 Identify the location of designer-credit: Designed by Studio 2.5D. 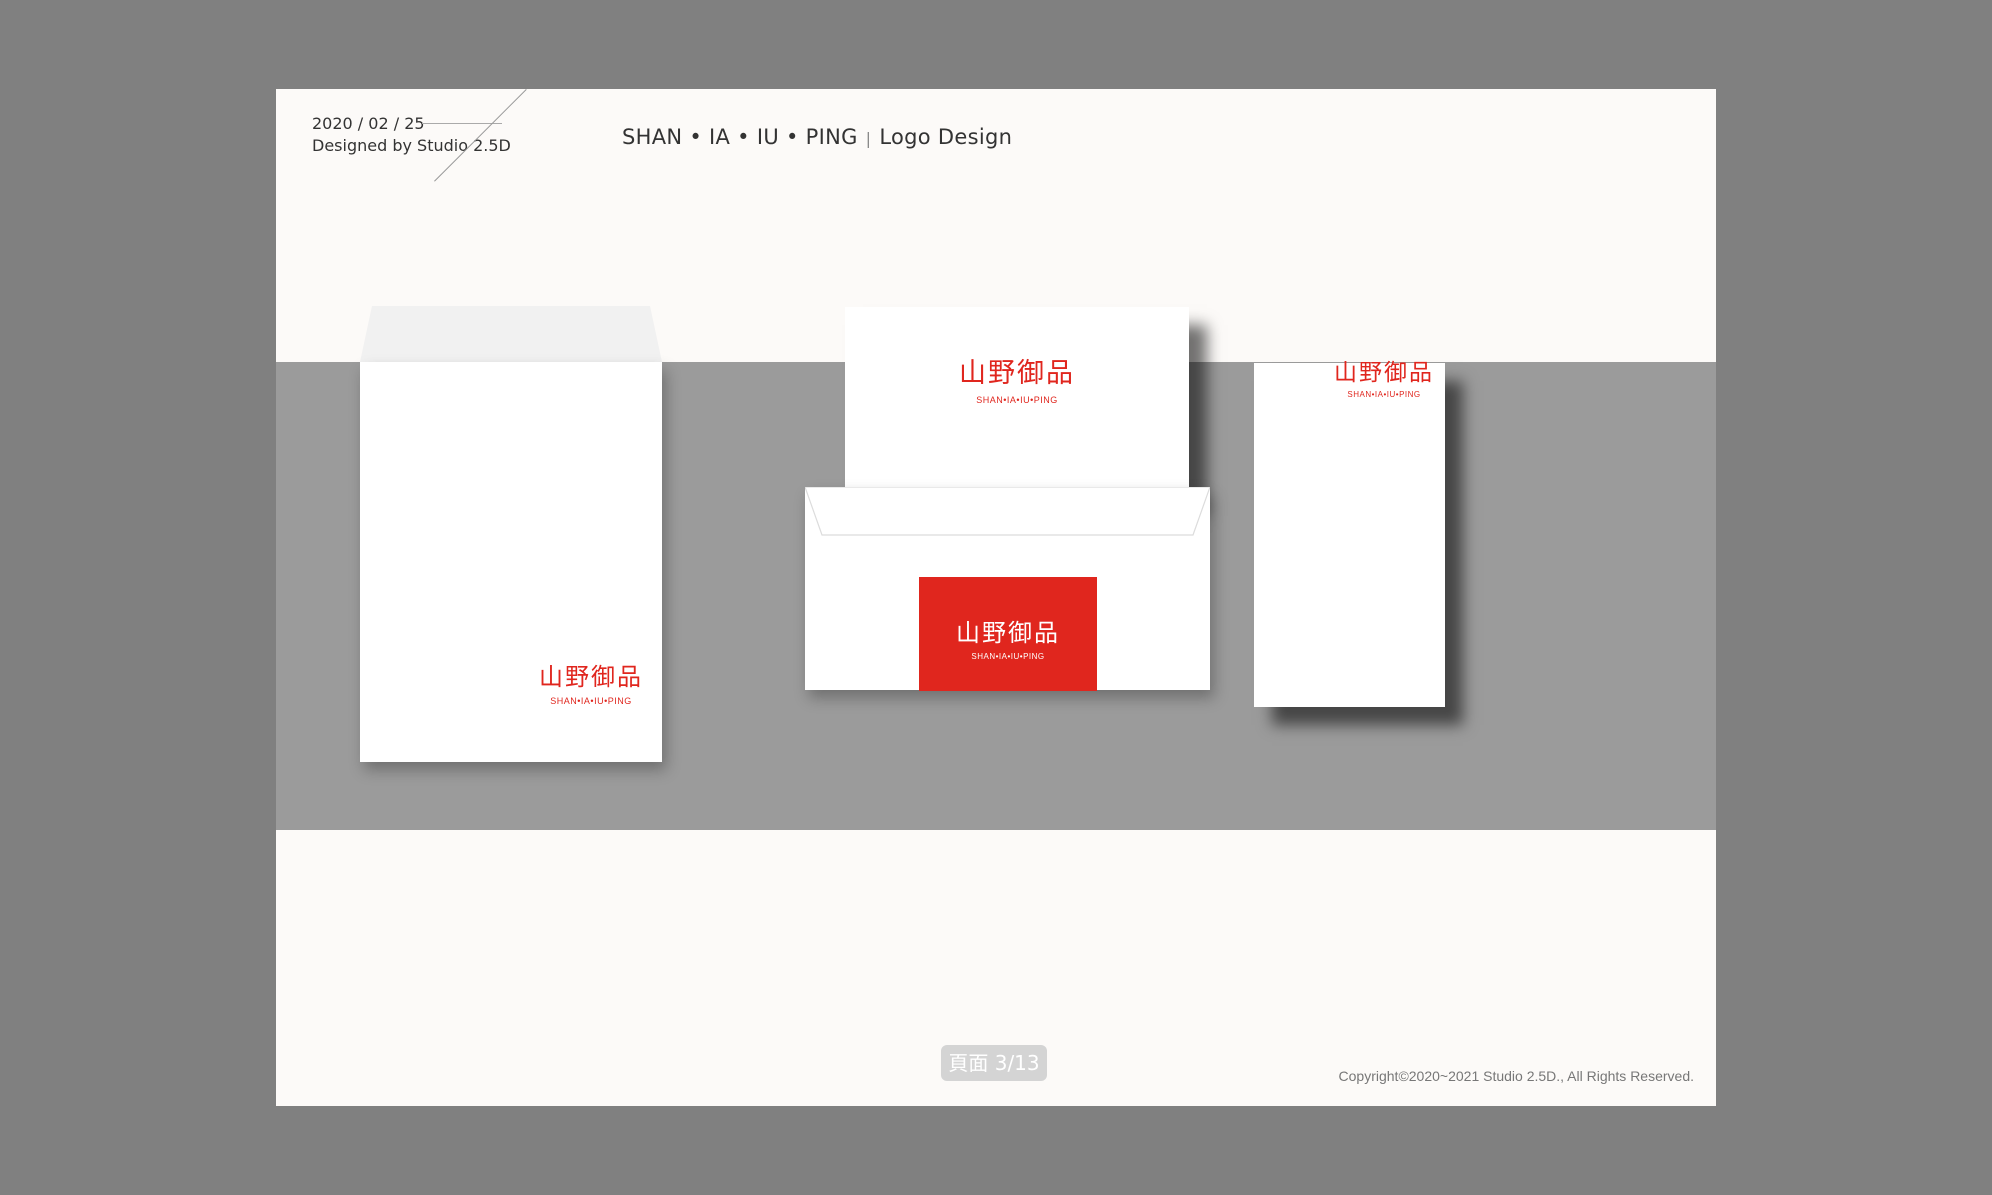
(411, 145).